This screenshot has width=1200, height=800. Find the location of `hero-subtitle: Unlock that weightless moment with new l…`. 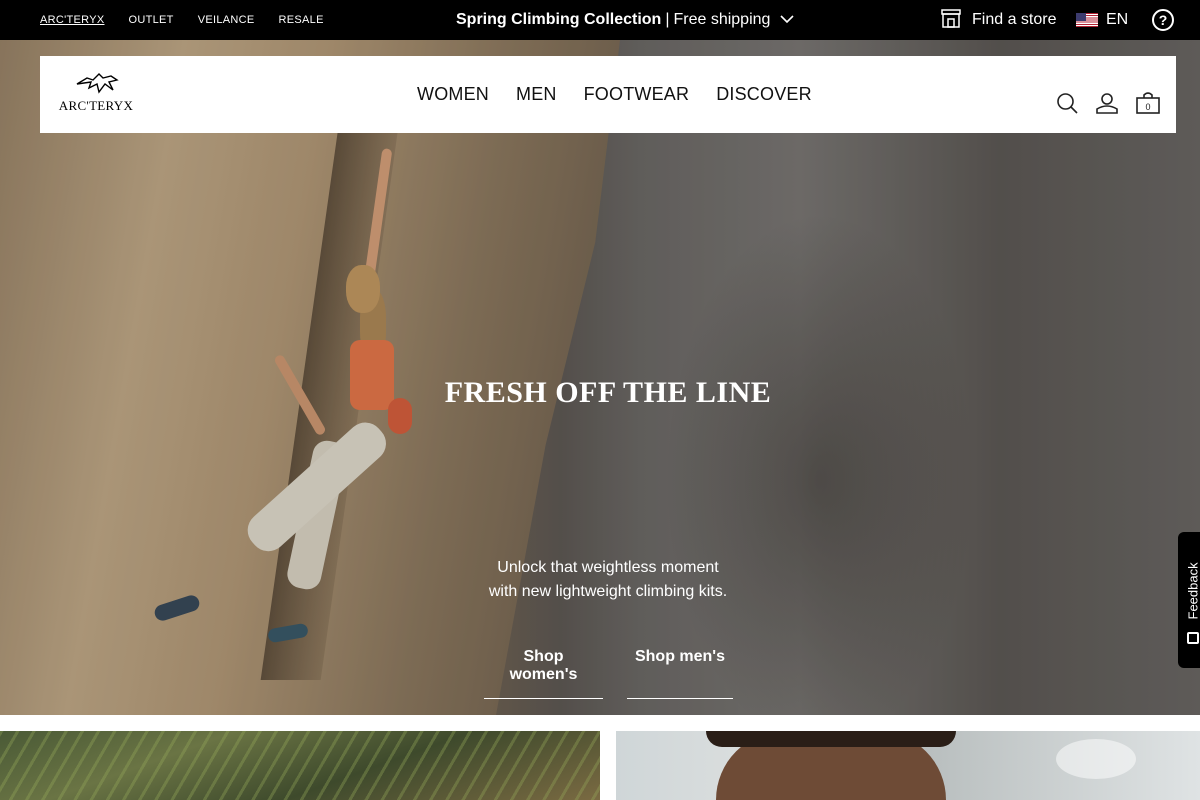

hero-subtitle: Unlock that weightless moment with new l… is located at coordinates (608, 580).